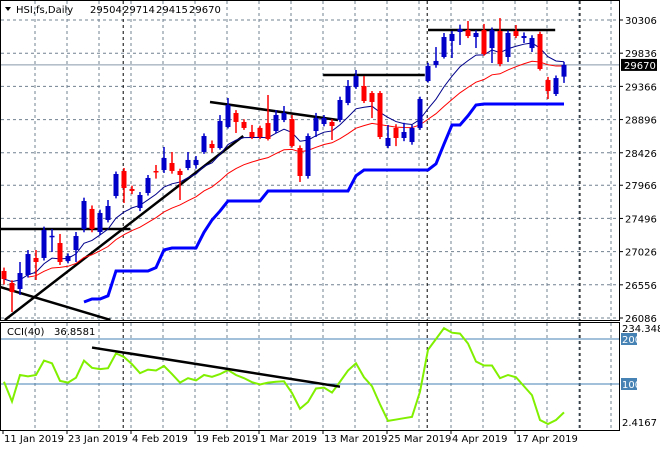 The image size is (660, 450). Describe the element at coordinates (641, 186) in the screenshot. I see `price-label: 27966` at that location.